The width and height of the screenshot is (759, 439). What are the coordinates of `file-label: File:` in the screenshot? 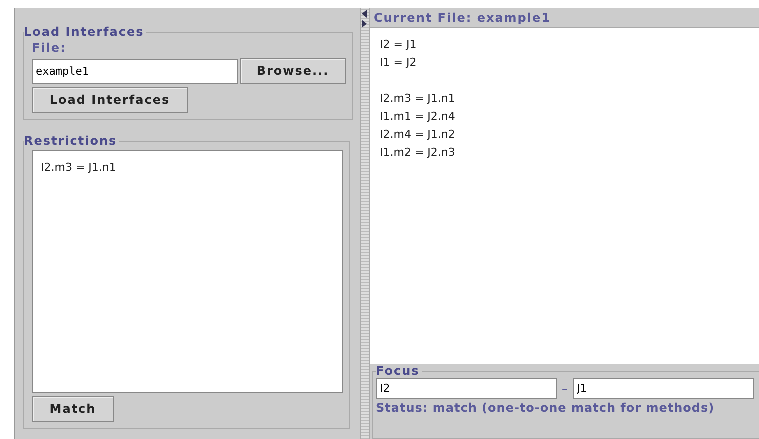 It's located at (50, 48).